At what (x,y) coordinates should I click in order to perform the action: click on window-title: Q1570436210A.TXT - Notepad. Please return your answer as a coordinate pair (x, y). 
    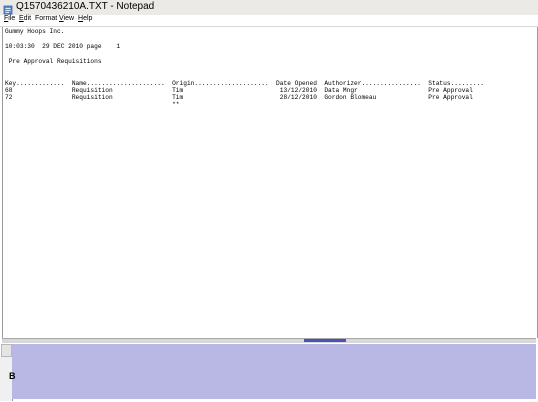
    Looking at the image, I should click on (85, 6).